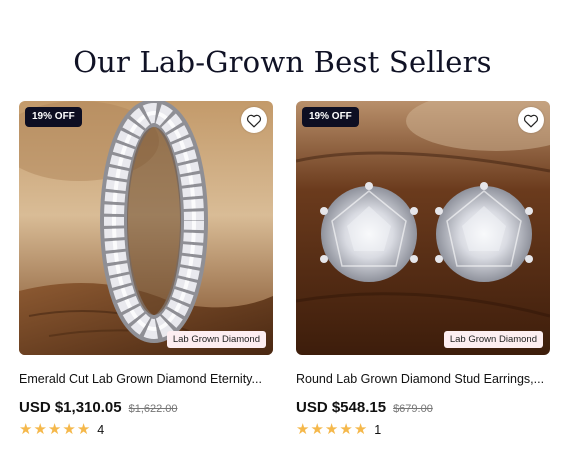 Image resolution: width=565 pixels, height=450 pixels. What do you see at coordinates (153, 409) in the screenshot?
I see `original-price: $1,622.00` at bounding box center [153, 409].